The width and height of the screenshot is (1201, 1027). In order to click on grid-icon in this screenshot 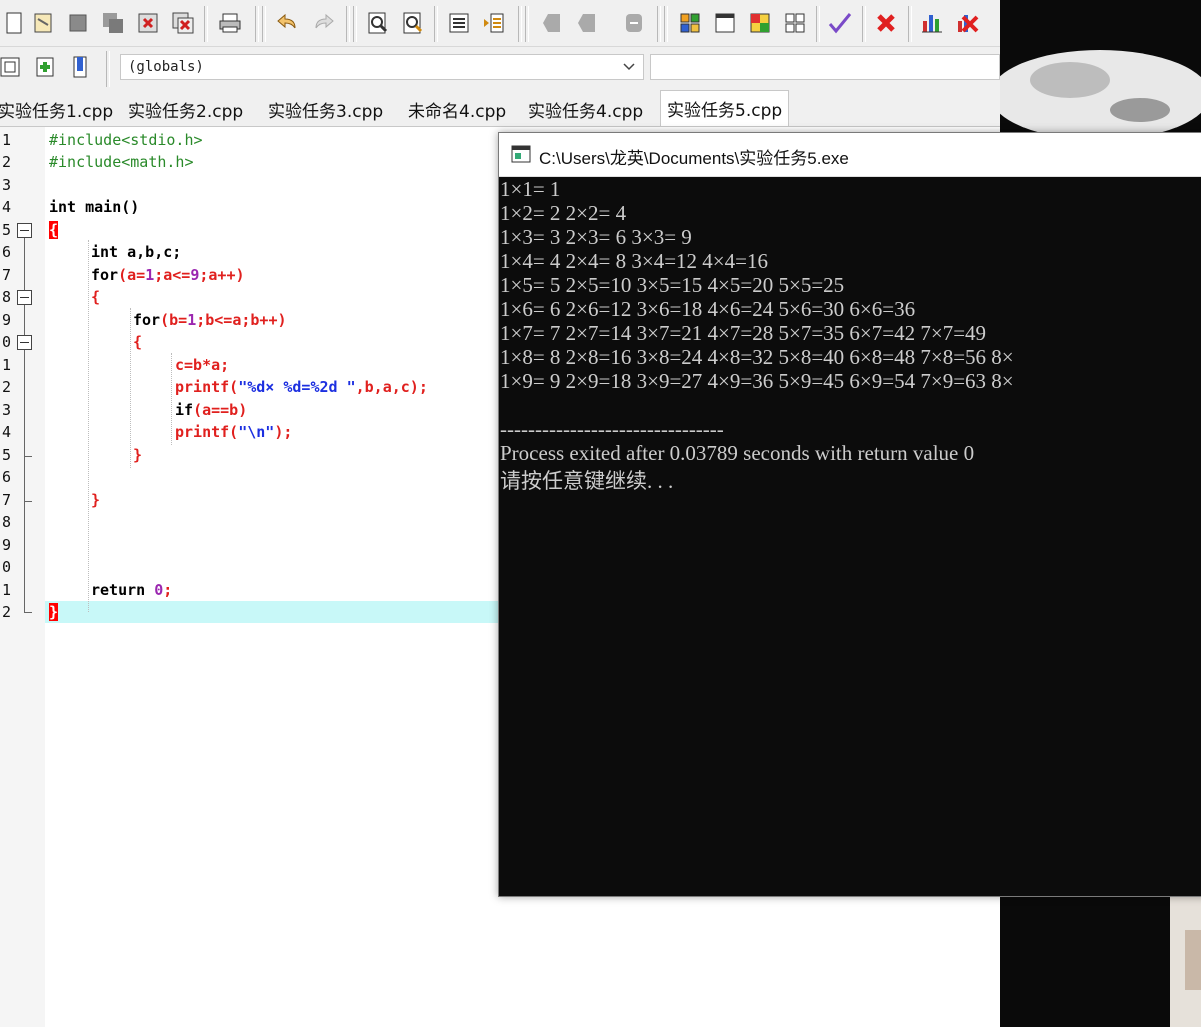, I will do `click(795, 23)`.